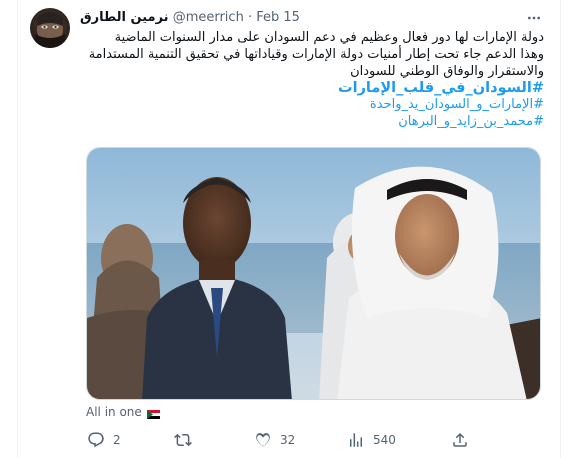 This screenshot has width=577, height=458. I want to click on tweet-date: Feb 15, so click(278, 17).